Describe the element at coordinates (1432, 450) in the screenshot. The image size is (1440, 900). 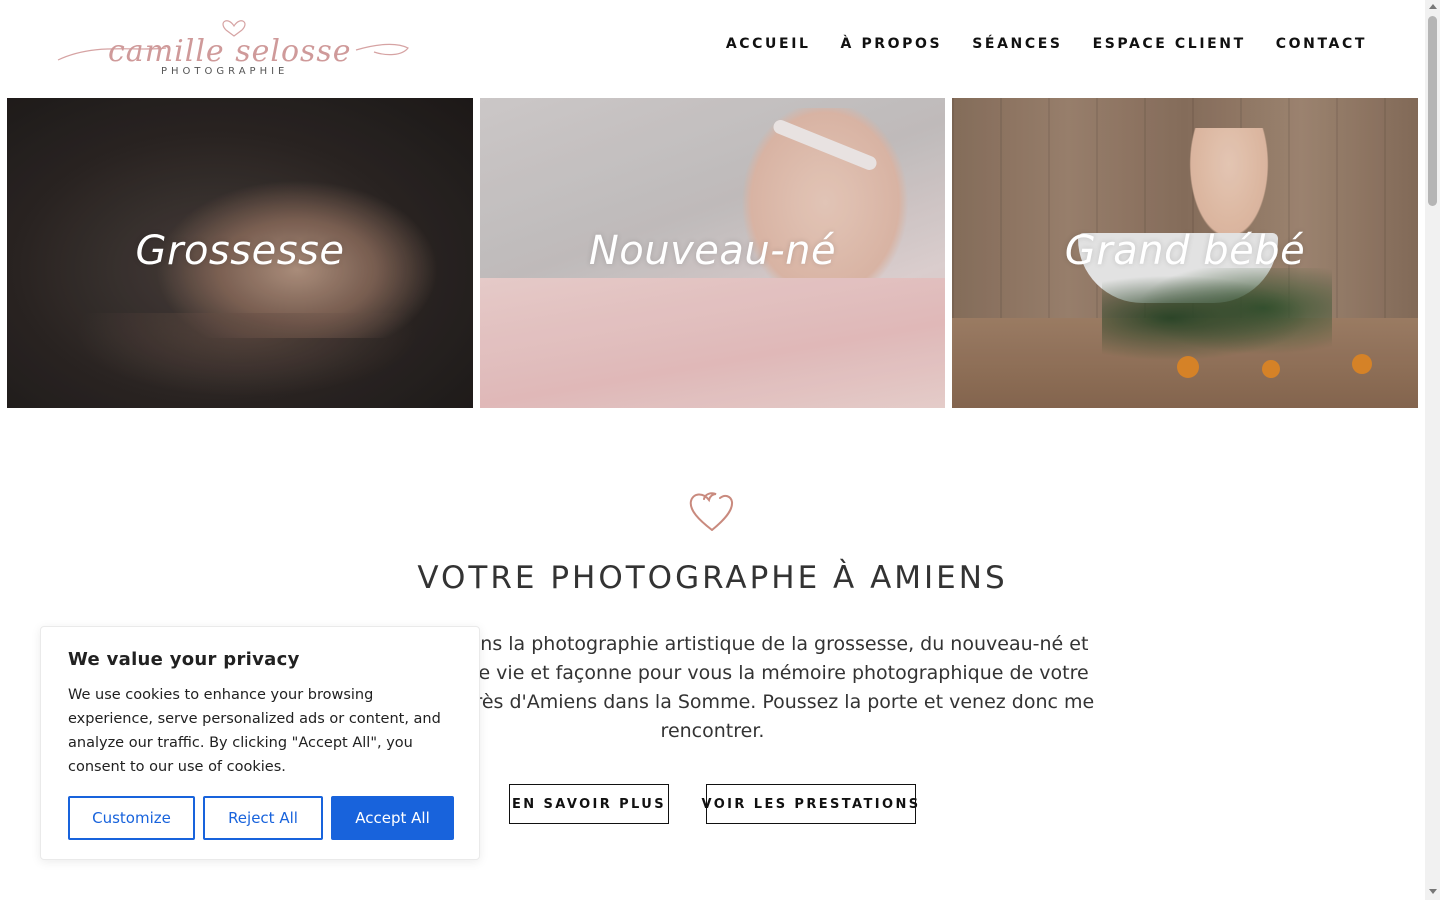
I see `page-scrollbar` at that location.